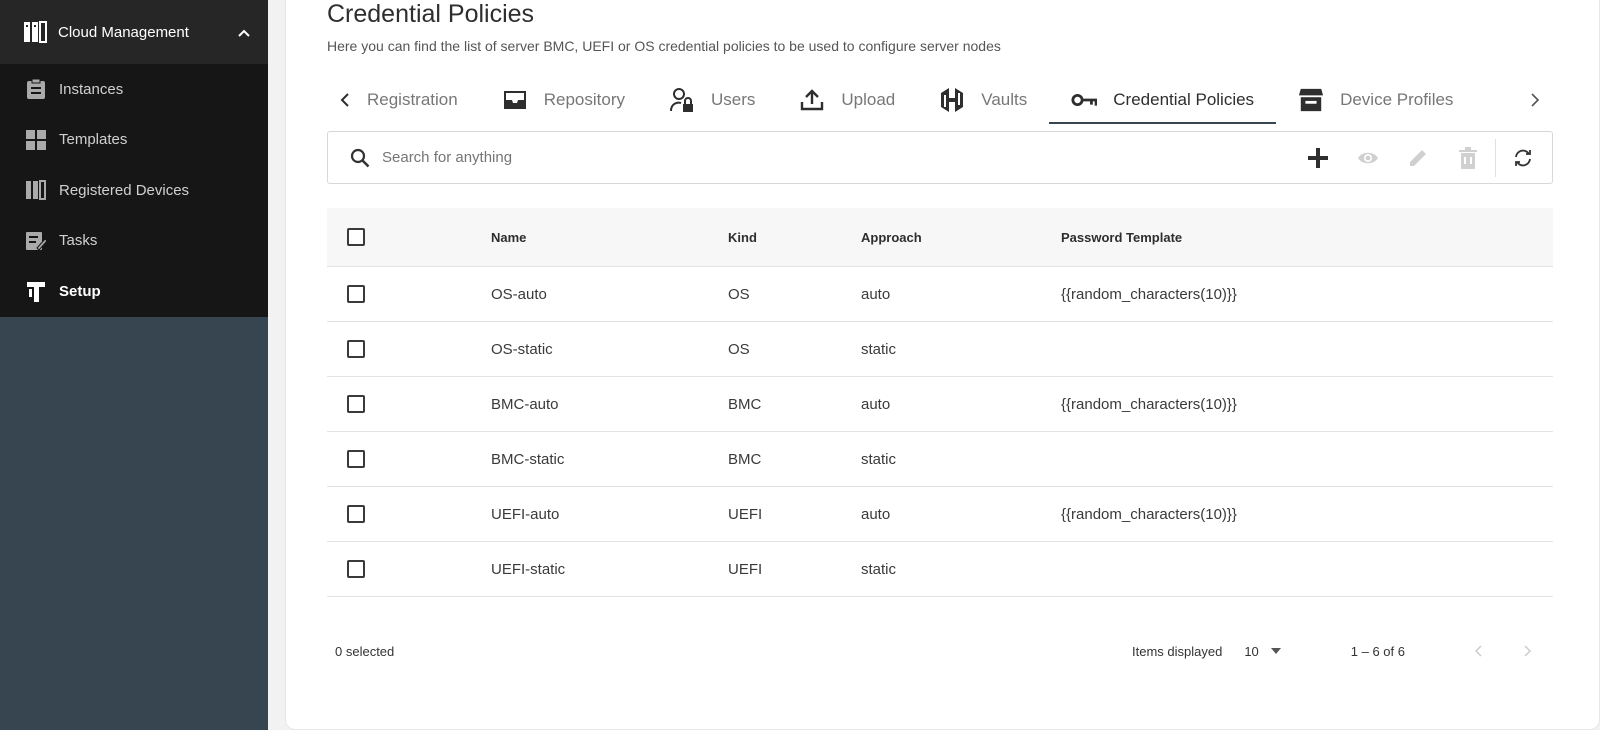 This screenshot has height=730, width=1600. Describe the element at coordinates (1528, 651) in the screenshot. I see `next-page-button` at that location.